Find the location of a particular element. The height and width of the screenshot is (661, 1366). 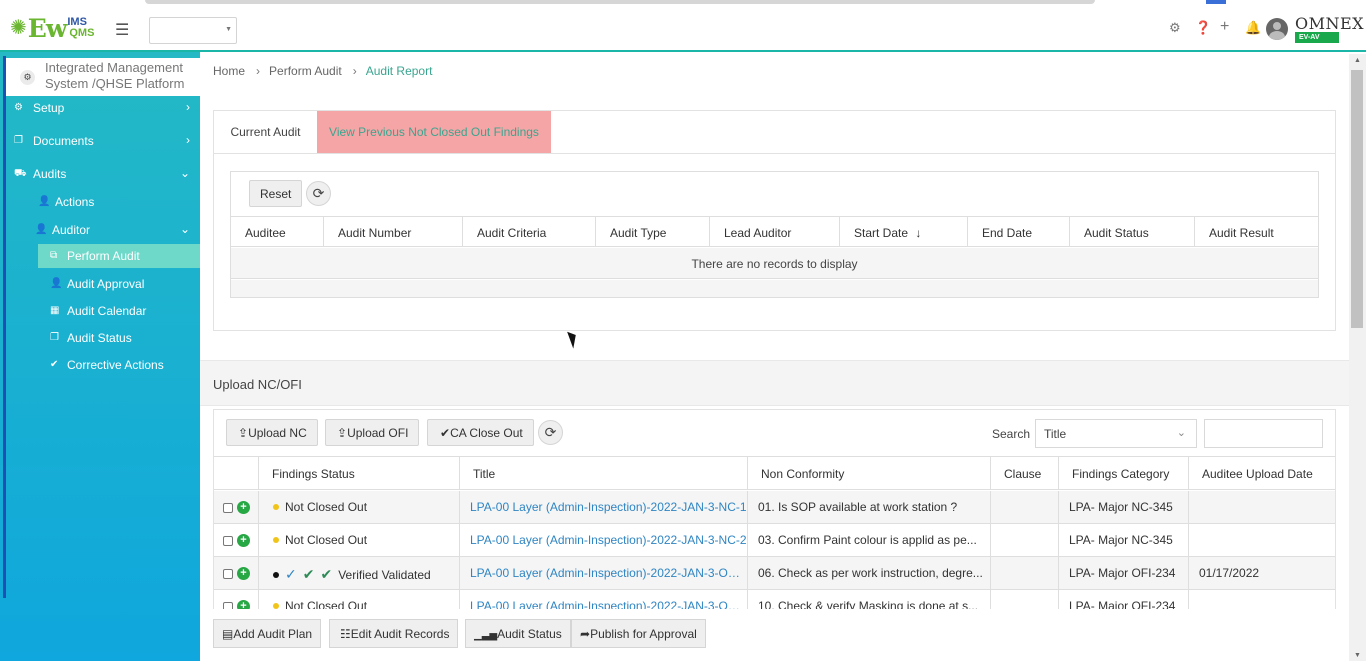

breadcrumb-perform-audit: Perform Audit is located at coordinates (305, 71).